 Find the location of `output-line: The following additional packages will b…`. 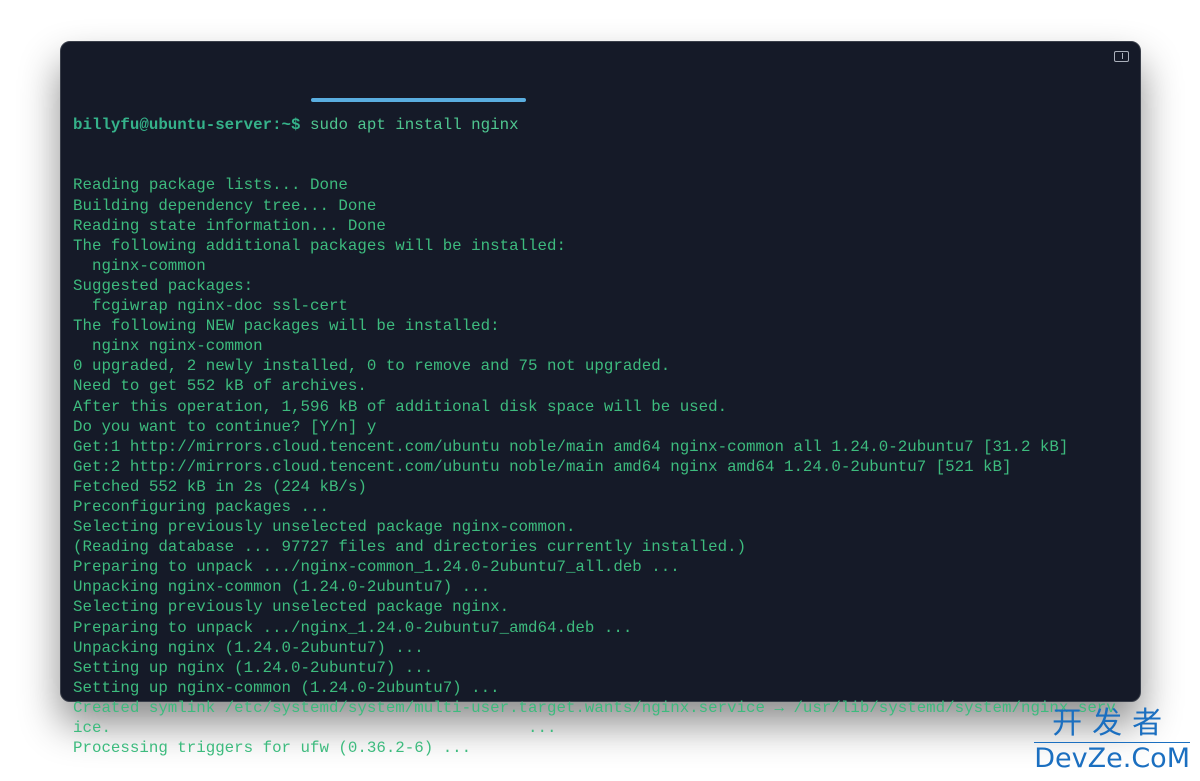

output-line: The following additional packages will b… is located at coordinates (319, 245).